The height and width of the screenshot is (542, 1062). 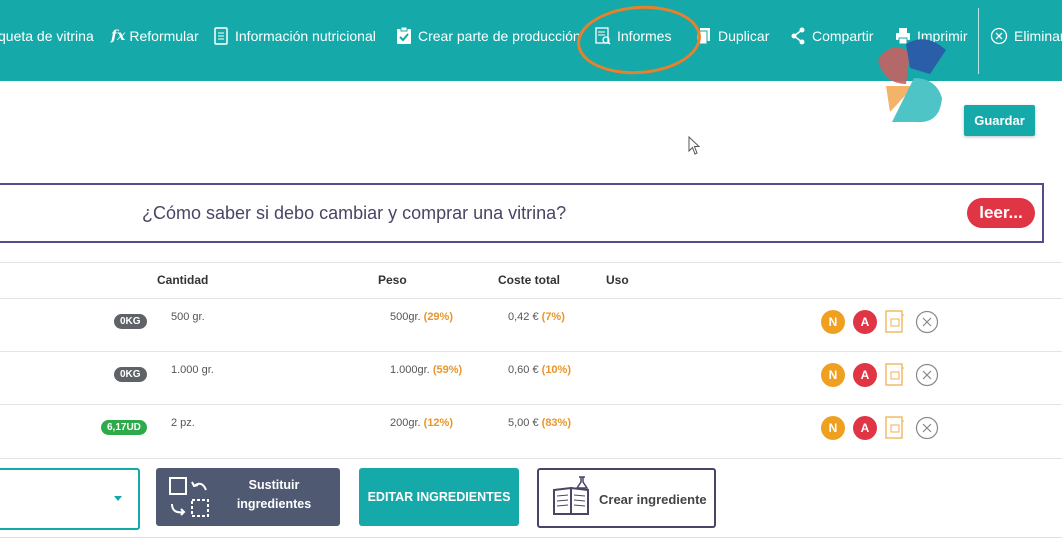 I want to click on peso-value: 1.000gr., so click(x=410, y=370).